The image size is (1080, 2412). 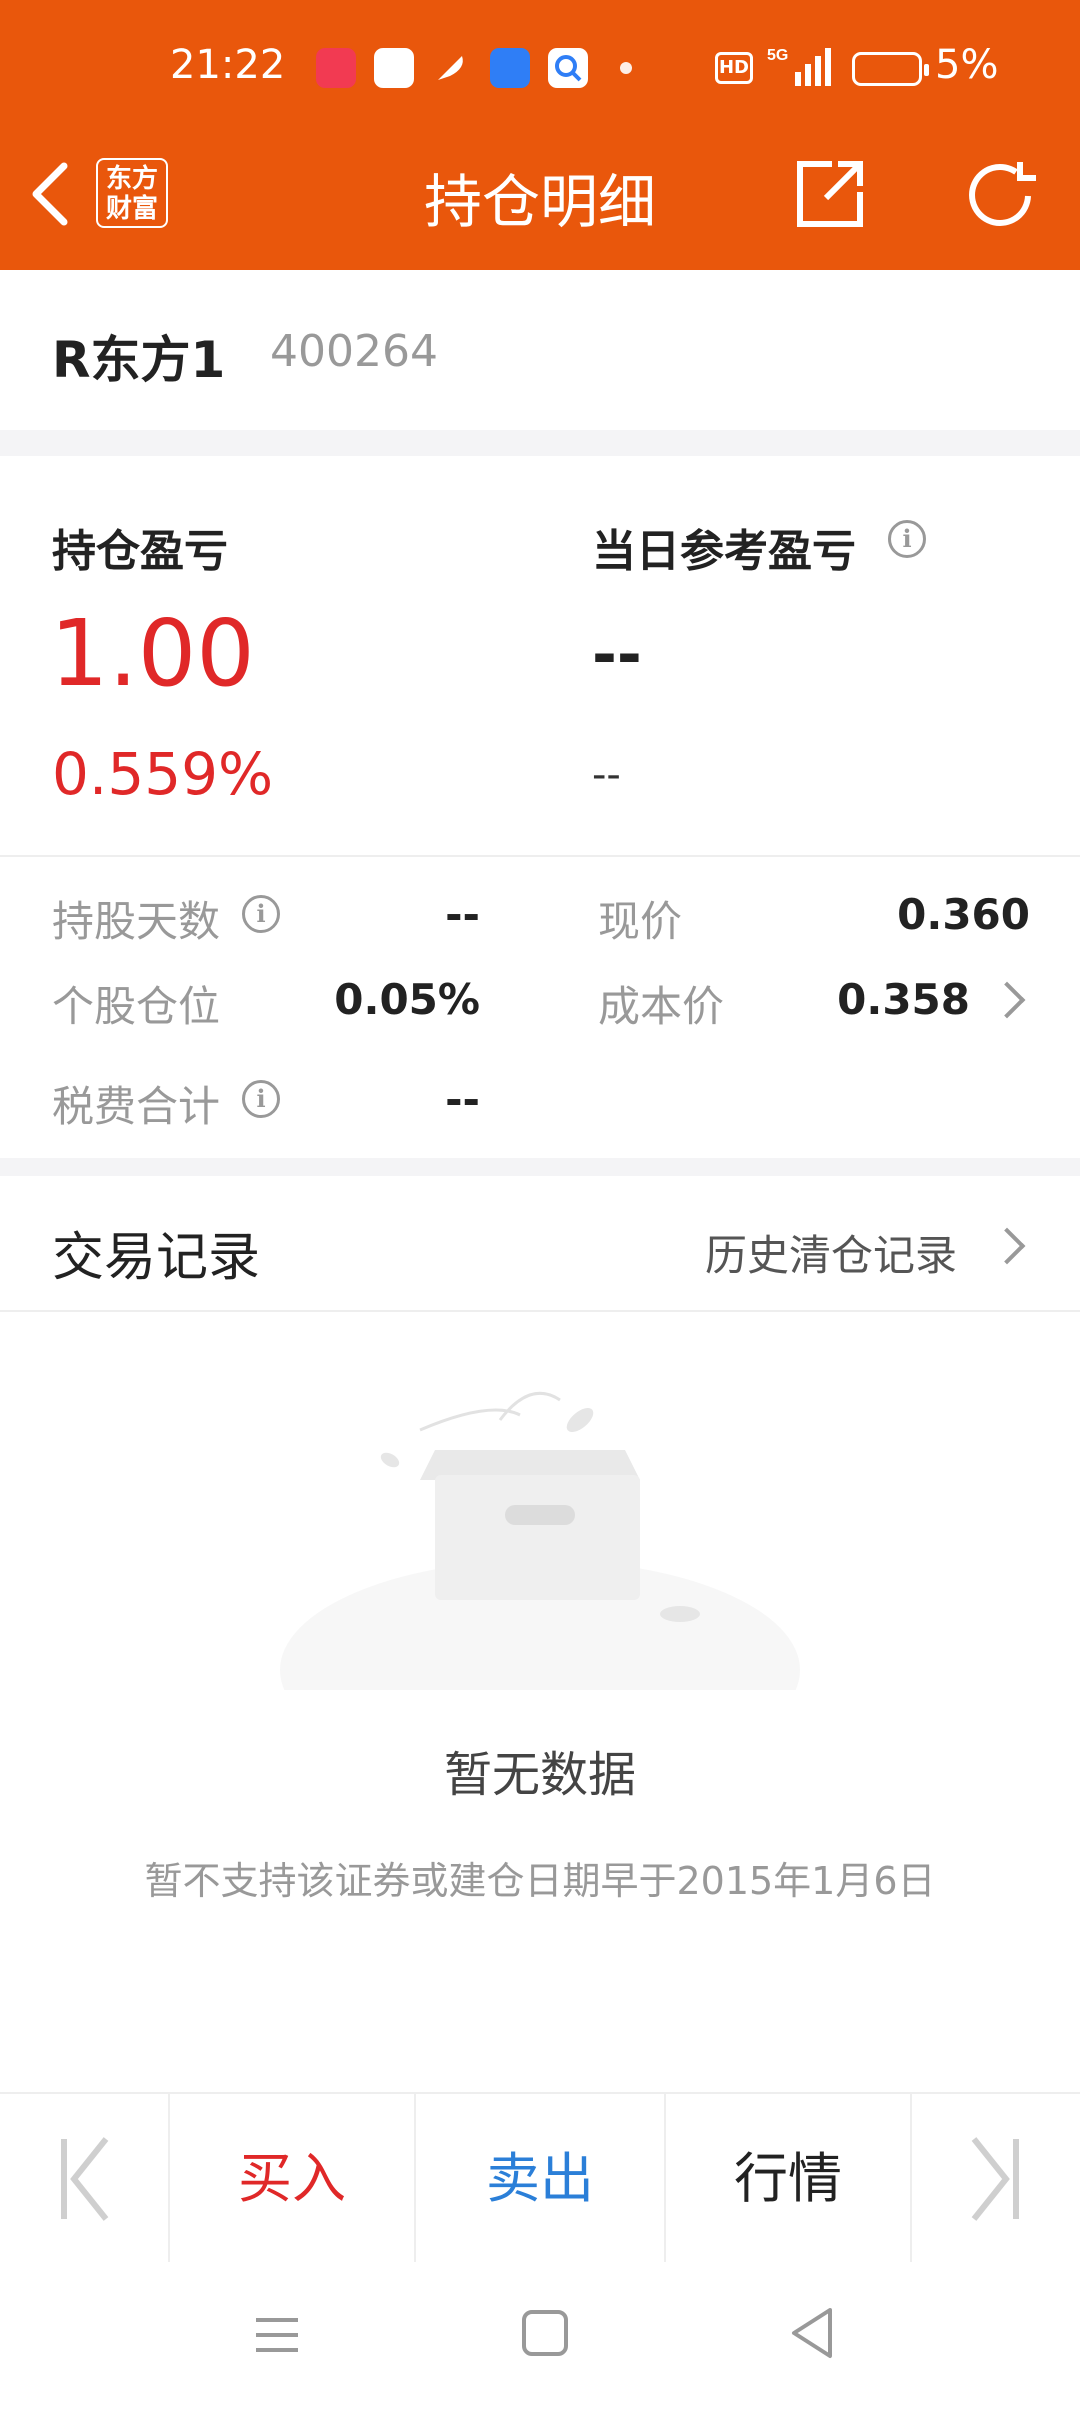 I want to click on bottom-action-bar: 买入 卖出 行情, so click(x=540, y=2178).